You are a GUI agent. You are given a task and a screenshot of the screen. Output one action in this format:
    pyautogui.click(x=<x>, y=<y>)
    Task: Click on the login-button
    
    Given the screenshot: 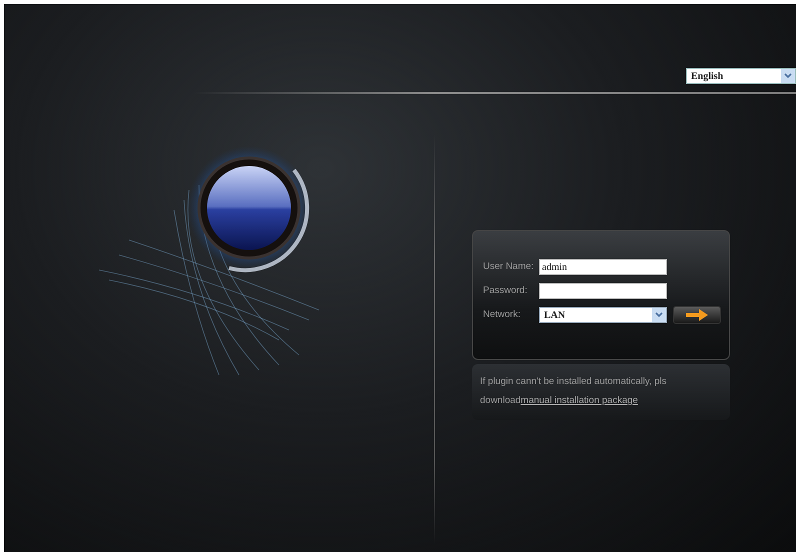 What is the action you would take?
    pyautogui.click(x=697, y=315)
    